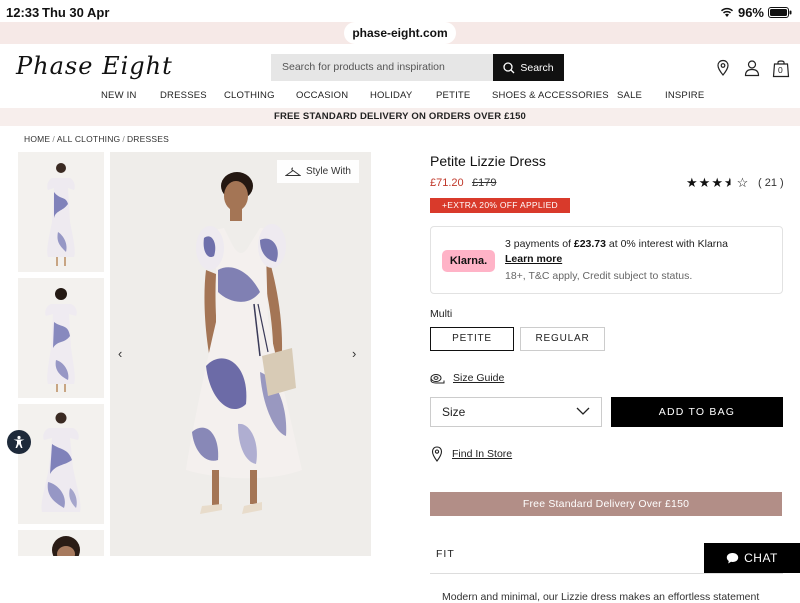 This screenshot has width=800, height=603. What do you see at coordinates (382, 67) in the screenshot?
I see `search-input: Search for products and inspiration` at bounding box center [382, 67].